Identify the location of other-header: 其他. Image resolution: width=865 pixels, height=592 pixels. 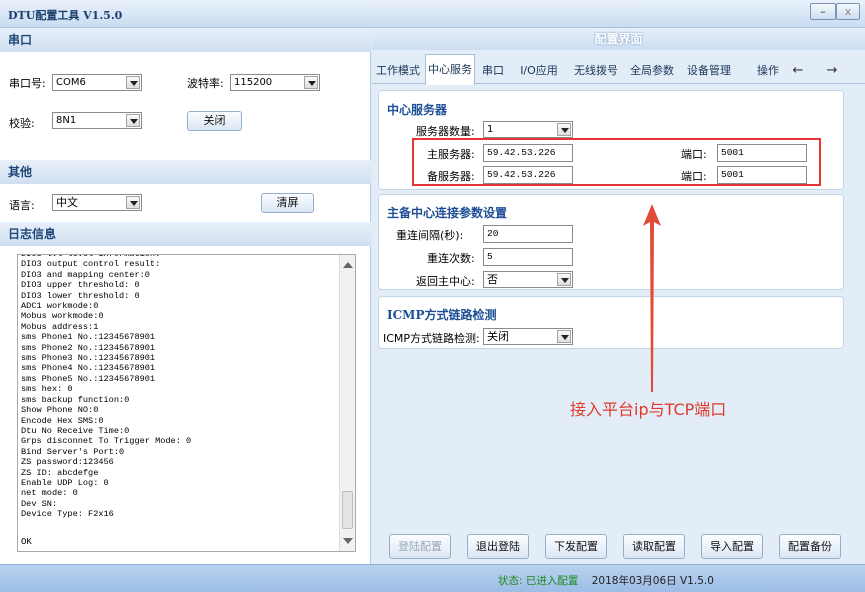
(185, 172).